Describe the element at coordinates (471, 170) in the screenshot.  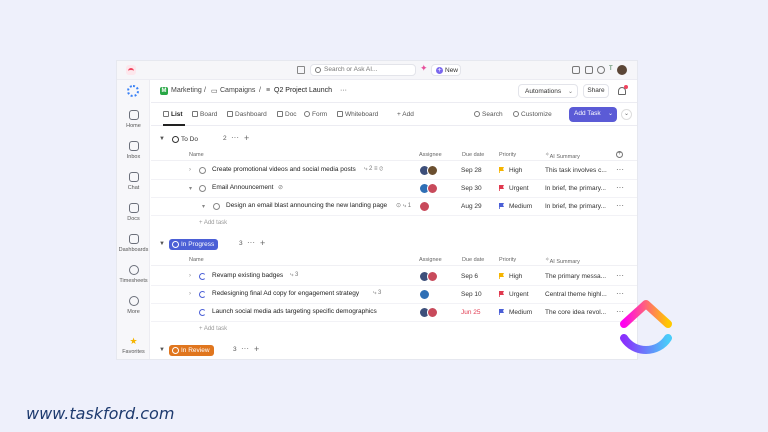
I see `due-date: Sep 28` at that location.